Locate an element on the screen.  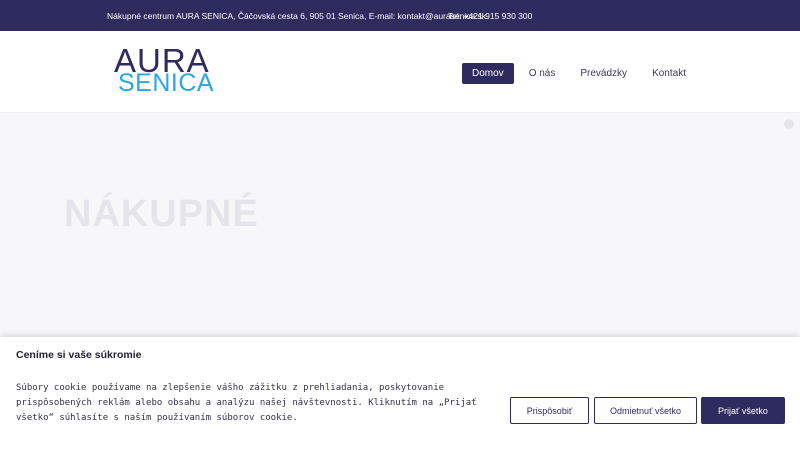
logo: AURA SENICA is located at coordinates (173, 69).